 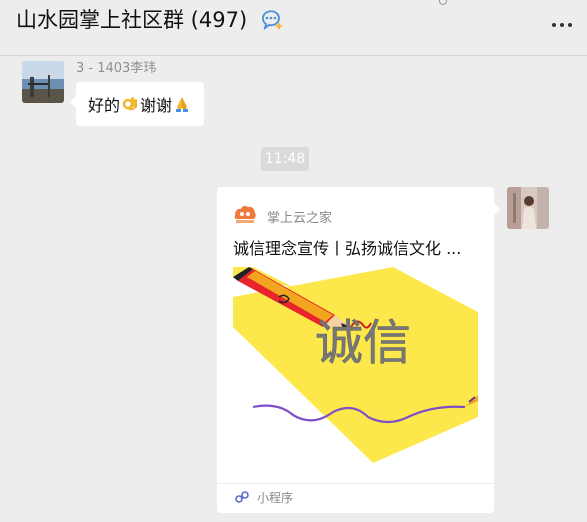 I want to click on message-text: 好的, so click(x=104, y=105).